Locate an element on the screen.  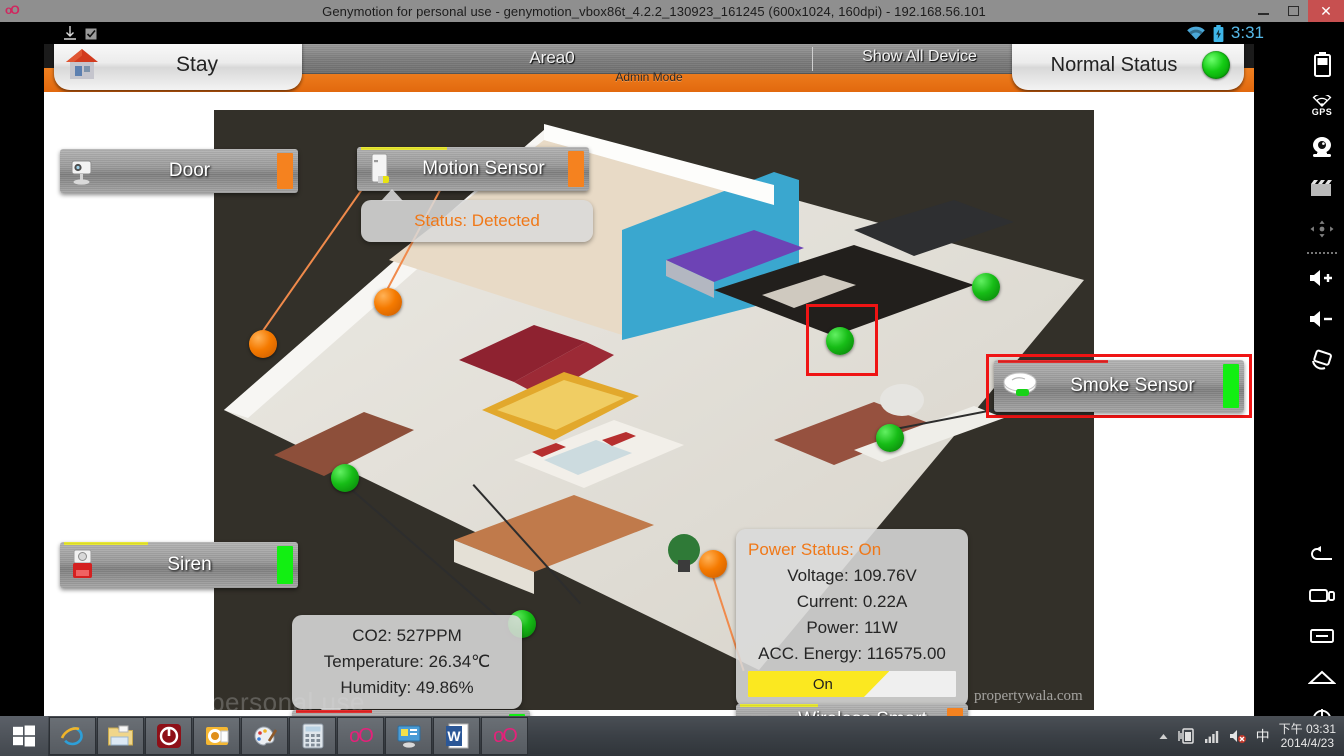
restore-button is located at coordinates (1293, 11).